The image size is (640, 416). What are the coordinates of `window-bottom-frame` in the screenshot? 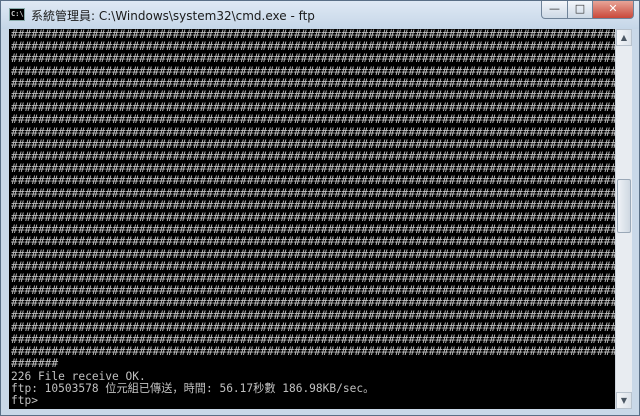 It's located at (320, 412).